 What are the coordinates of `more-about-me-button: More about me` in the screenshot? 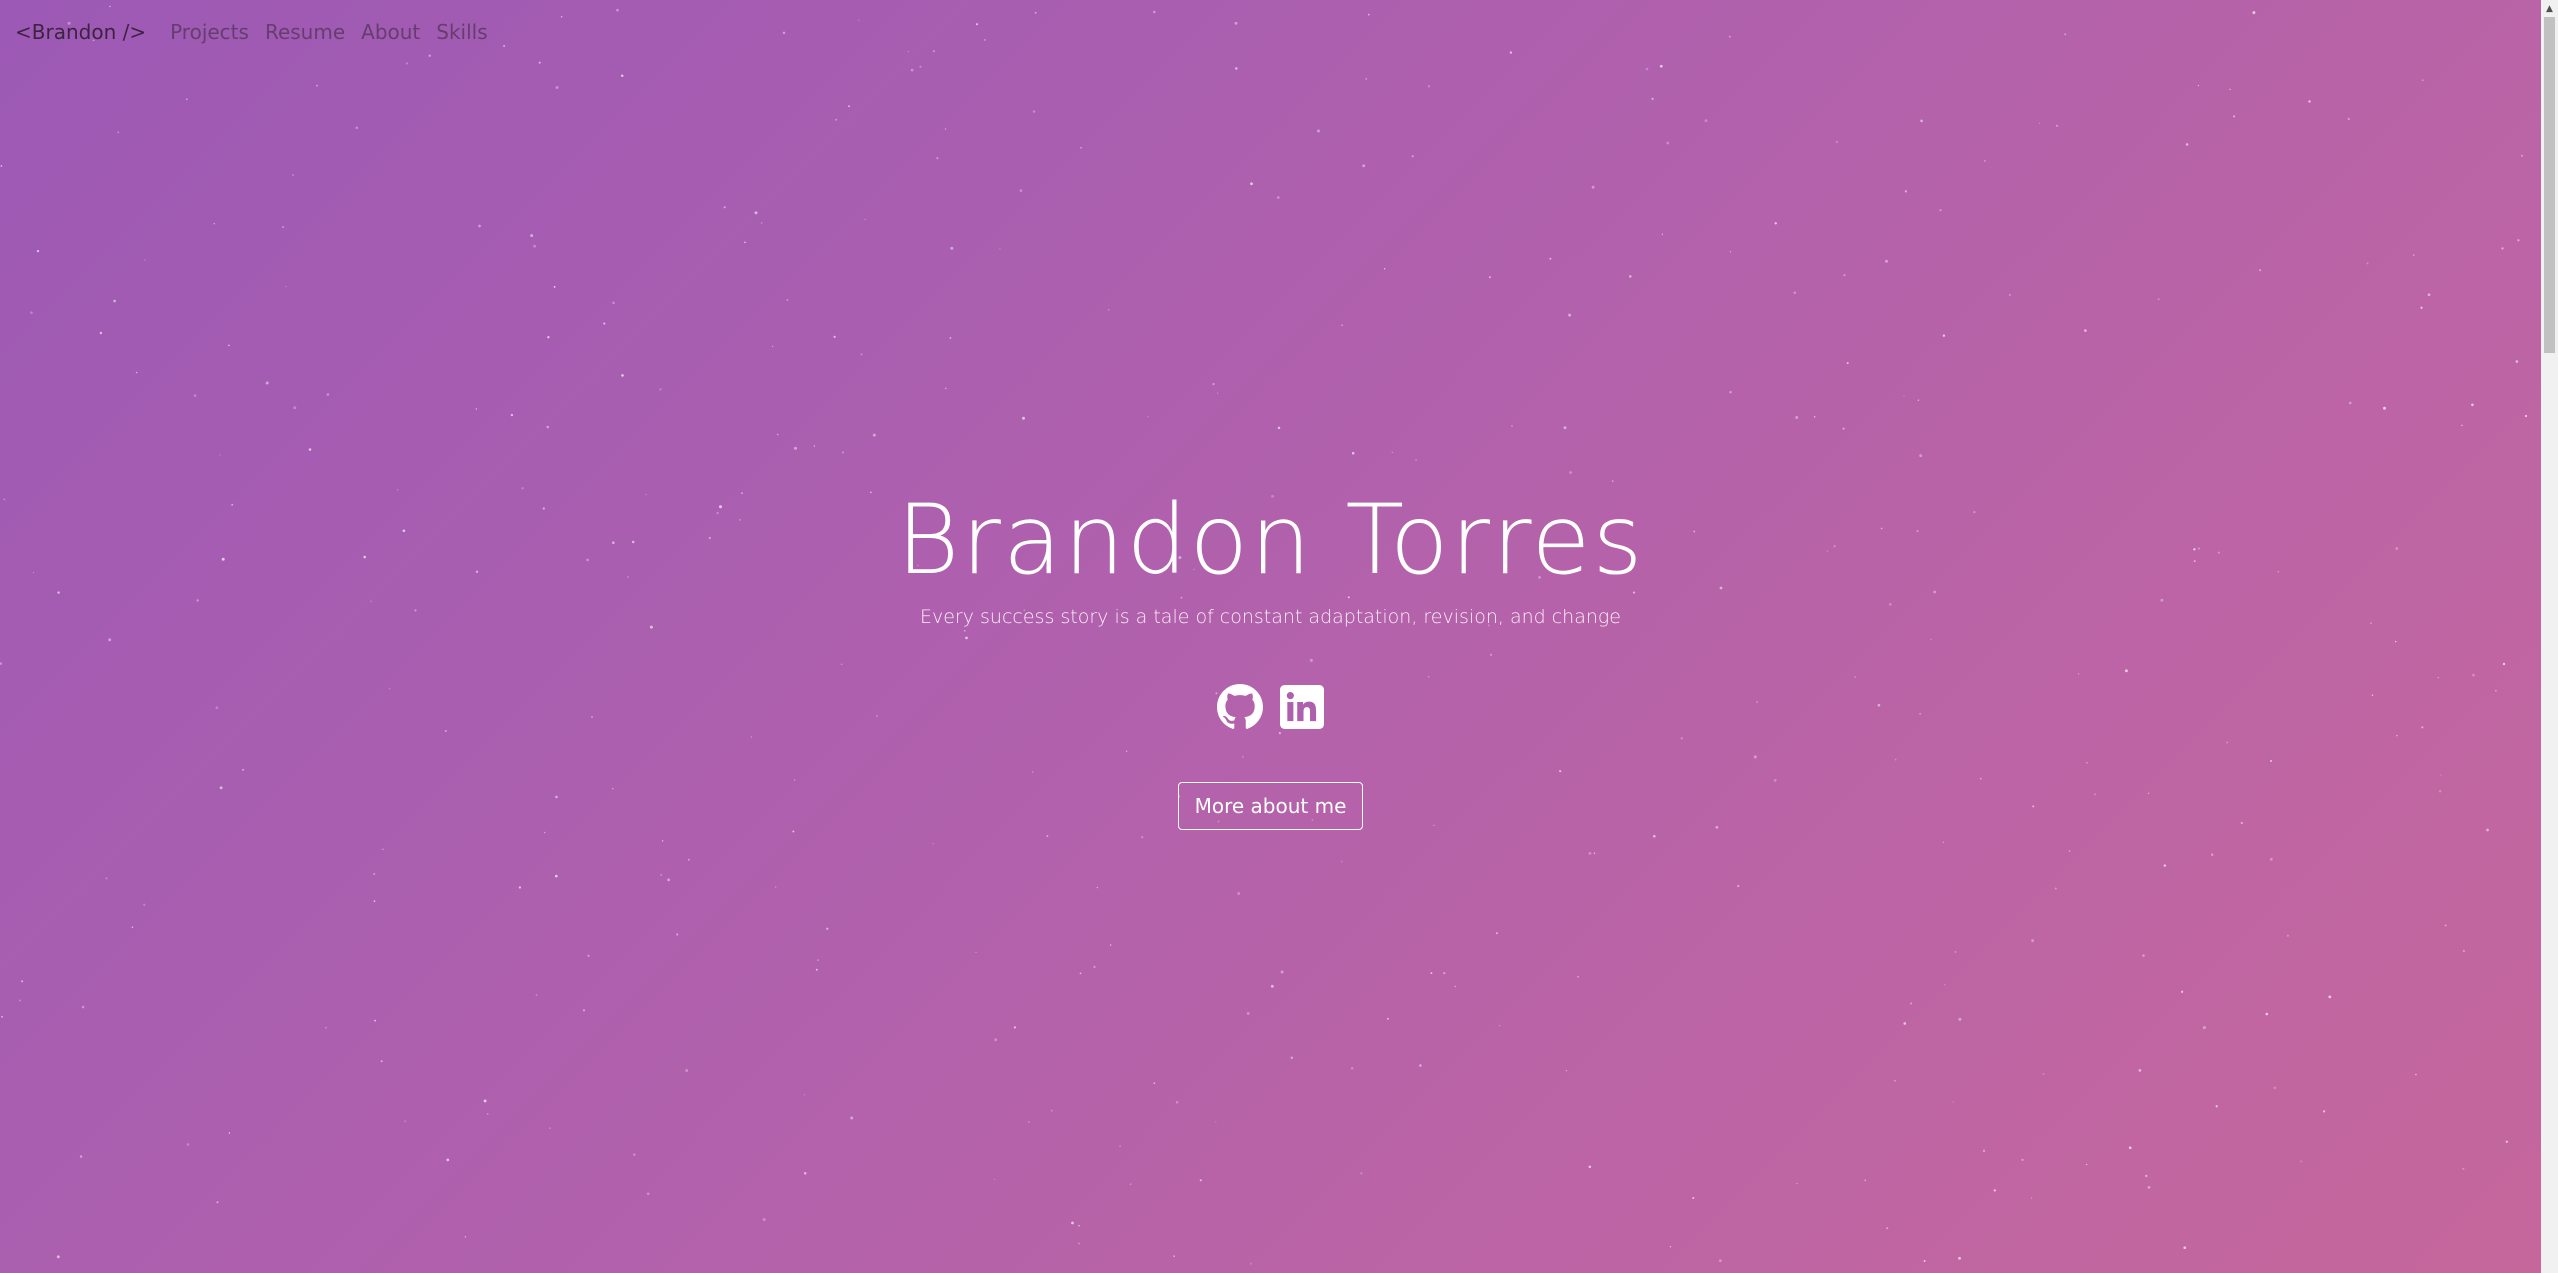 It's located at (1270, 806).